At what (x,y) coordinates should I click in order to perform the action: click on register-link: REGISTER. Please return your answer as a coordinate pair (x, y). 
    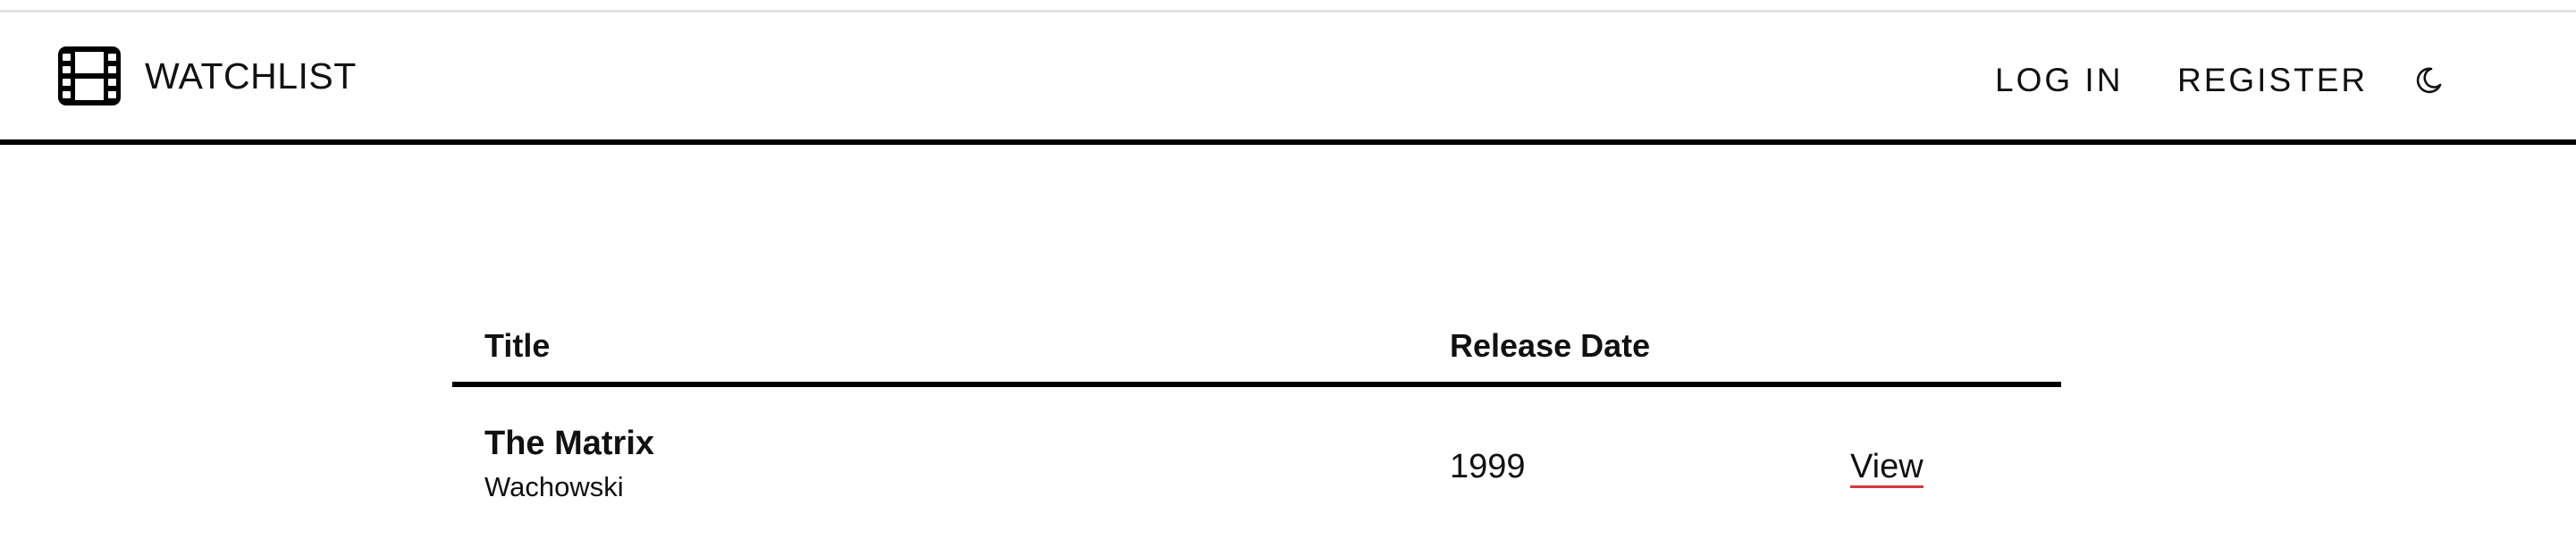
    Looking at the image, I should click on (2273, 80).